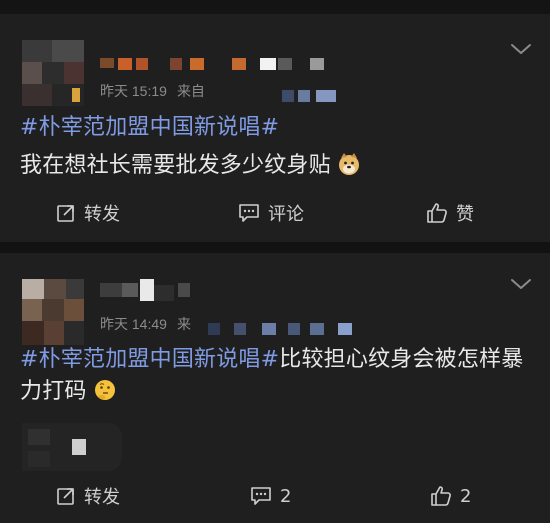  Describe the element at coordinates (133, 91) in the screenshot. I see `post-time: 昨天 15:19` at that location.